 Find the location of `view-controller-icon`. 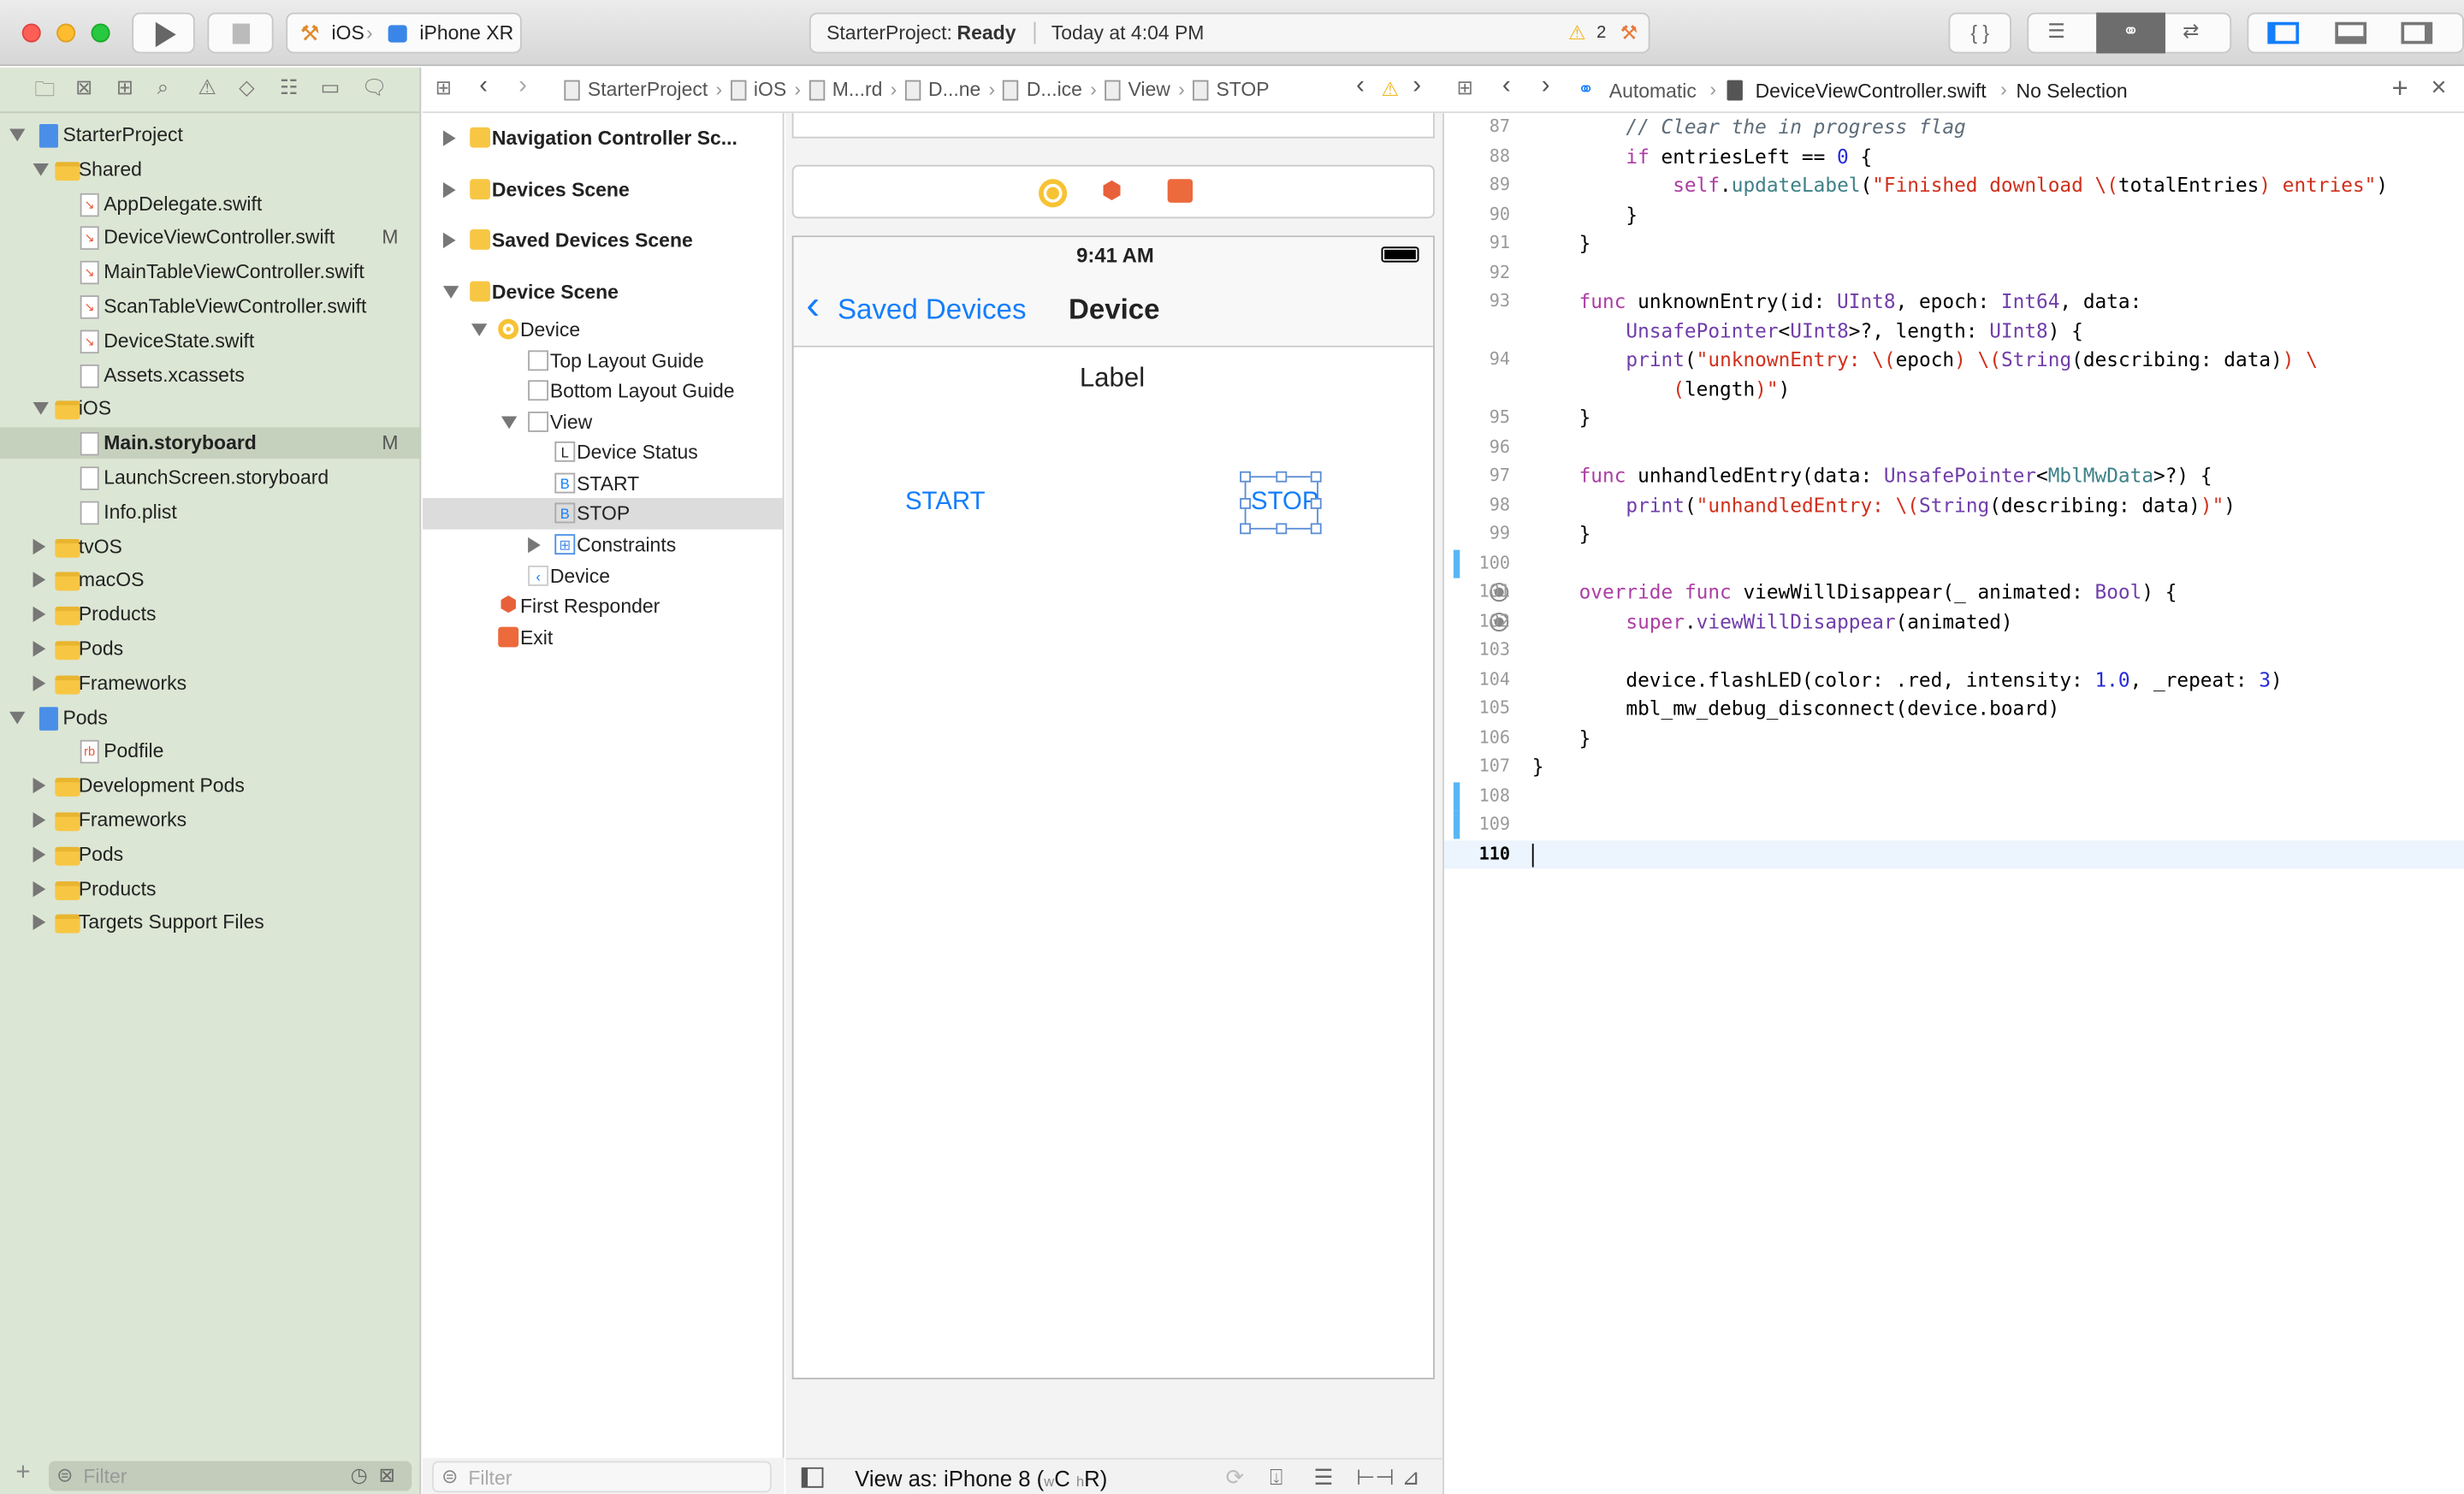

view-controller-icon is located at coordinates (1053, 193).